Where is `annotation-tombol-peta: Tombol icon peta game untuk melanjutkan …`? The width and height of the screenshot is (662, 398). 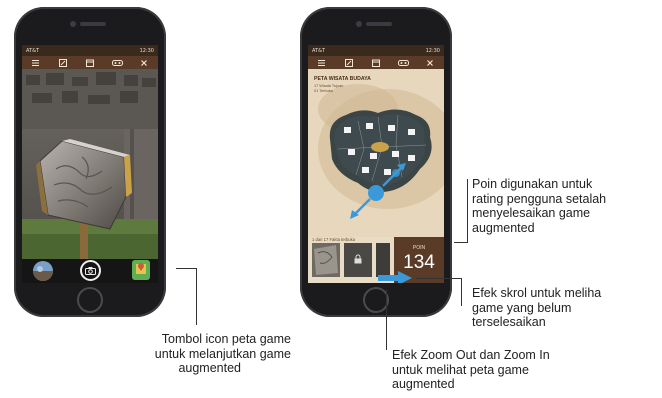
annotation-tombol-peta: Tombol icon peta game untuk melanjutkan … is located at coordinates (201, 354).